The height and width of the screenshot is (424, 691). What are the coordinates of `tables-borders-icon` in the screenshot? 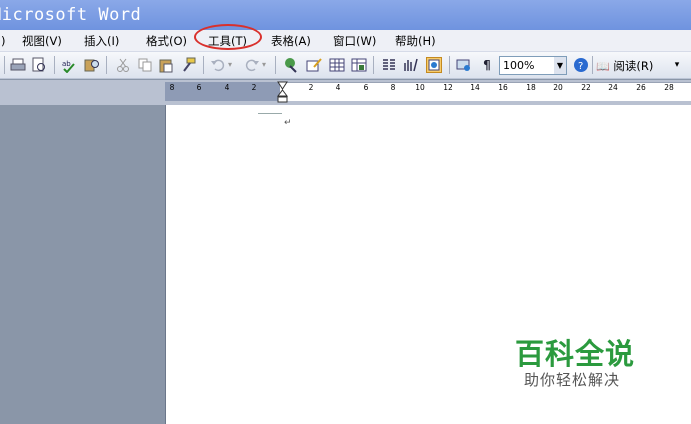 It's located at (314, 65).